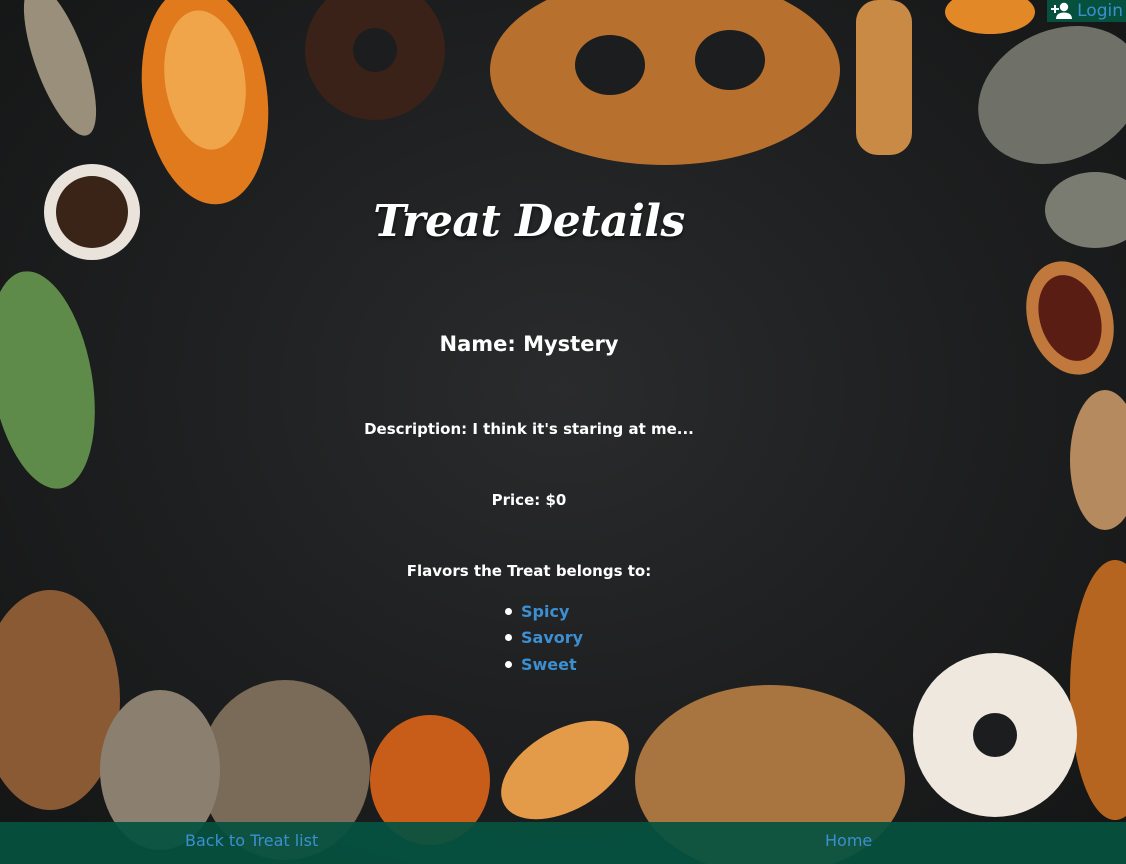 The height and width of the screenshot is (864, 1126). What do you see at coordinates (563, 843) in the screenshot?
I see `footer-nav: Back to Treat list Home` at bounding box center [563, 843].